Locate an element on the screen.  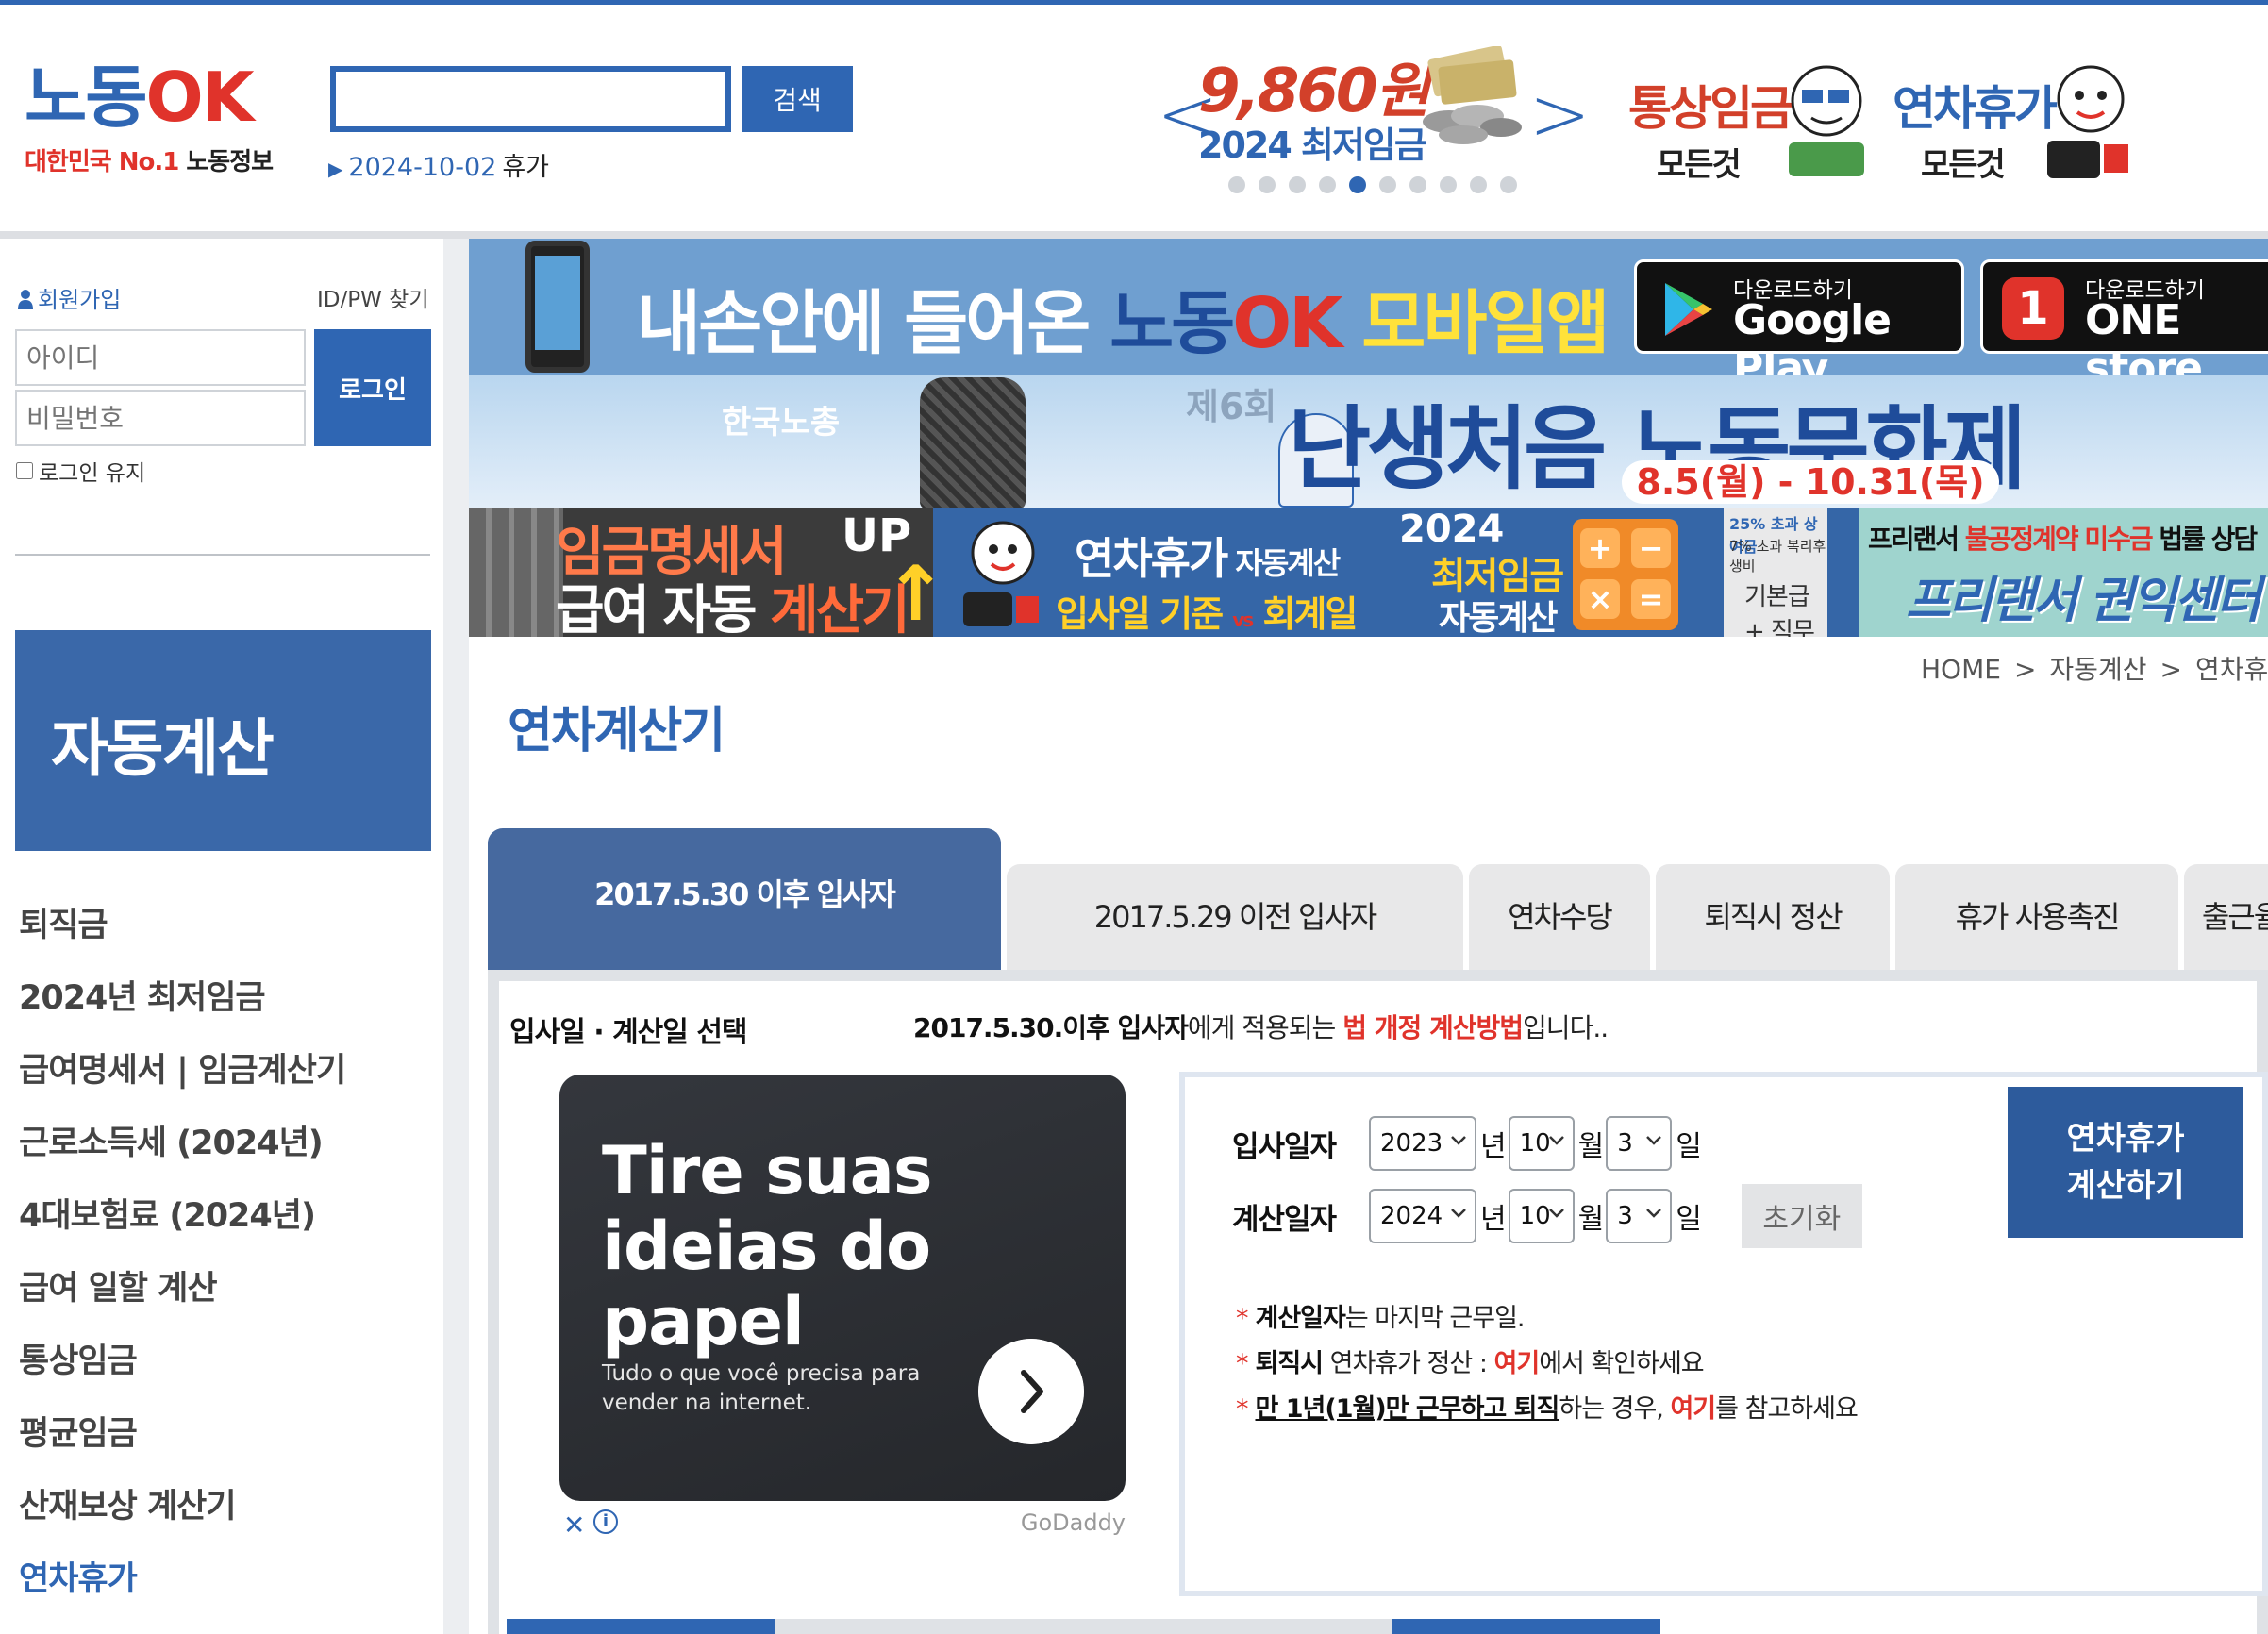
notice-date: 2024-10-02 is located at coordinates (423, 167).